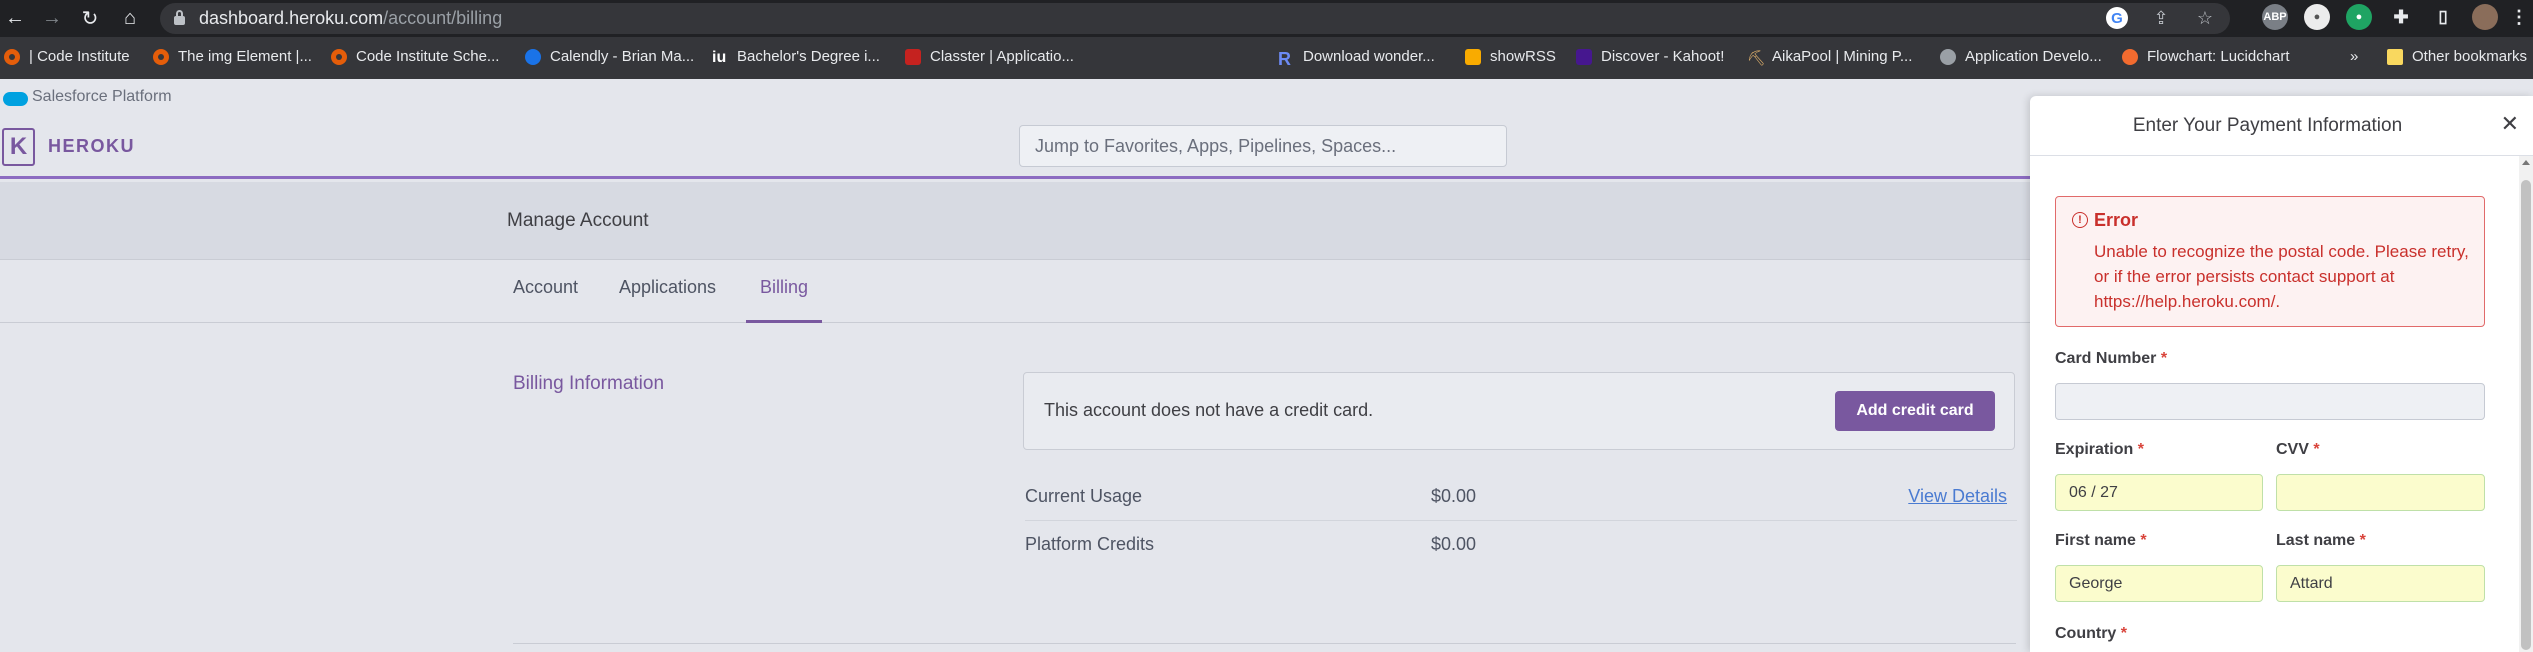 Image resolution: width=2533 pixels, height=652 pixels. What do you see at coordinates (2354, 56) in the screenshot?
I see `bookmarks-overflow-button: »` at bounding box center [2354, 56].